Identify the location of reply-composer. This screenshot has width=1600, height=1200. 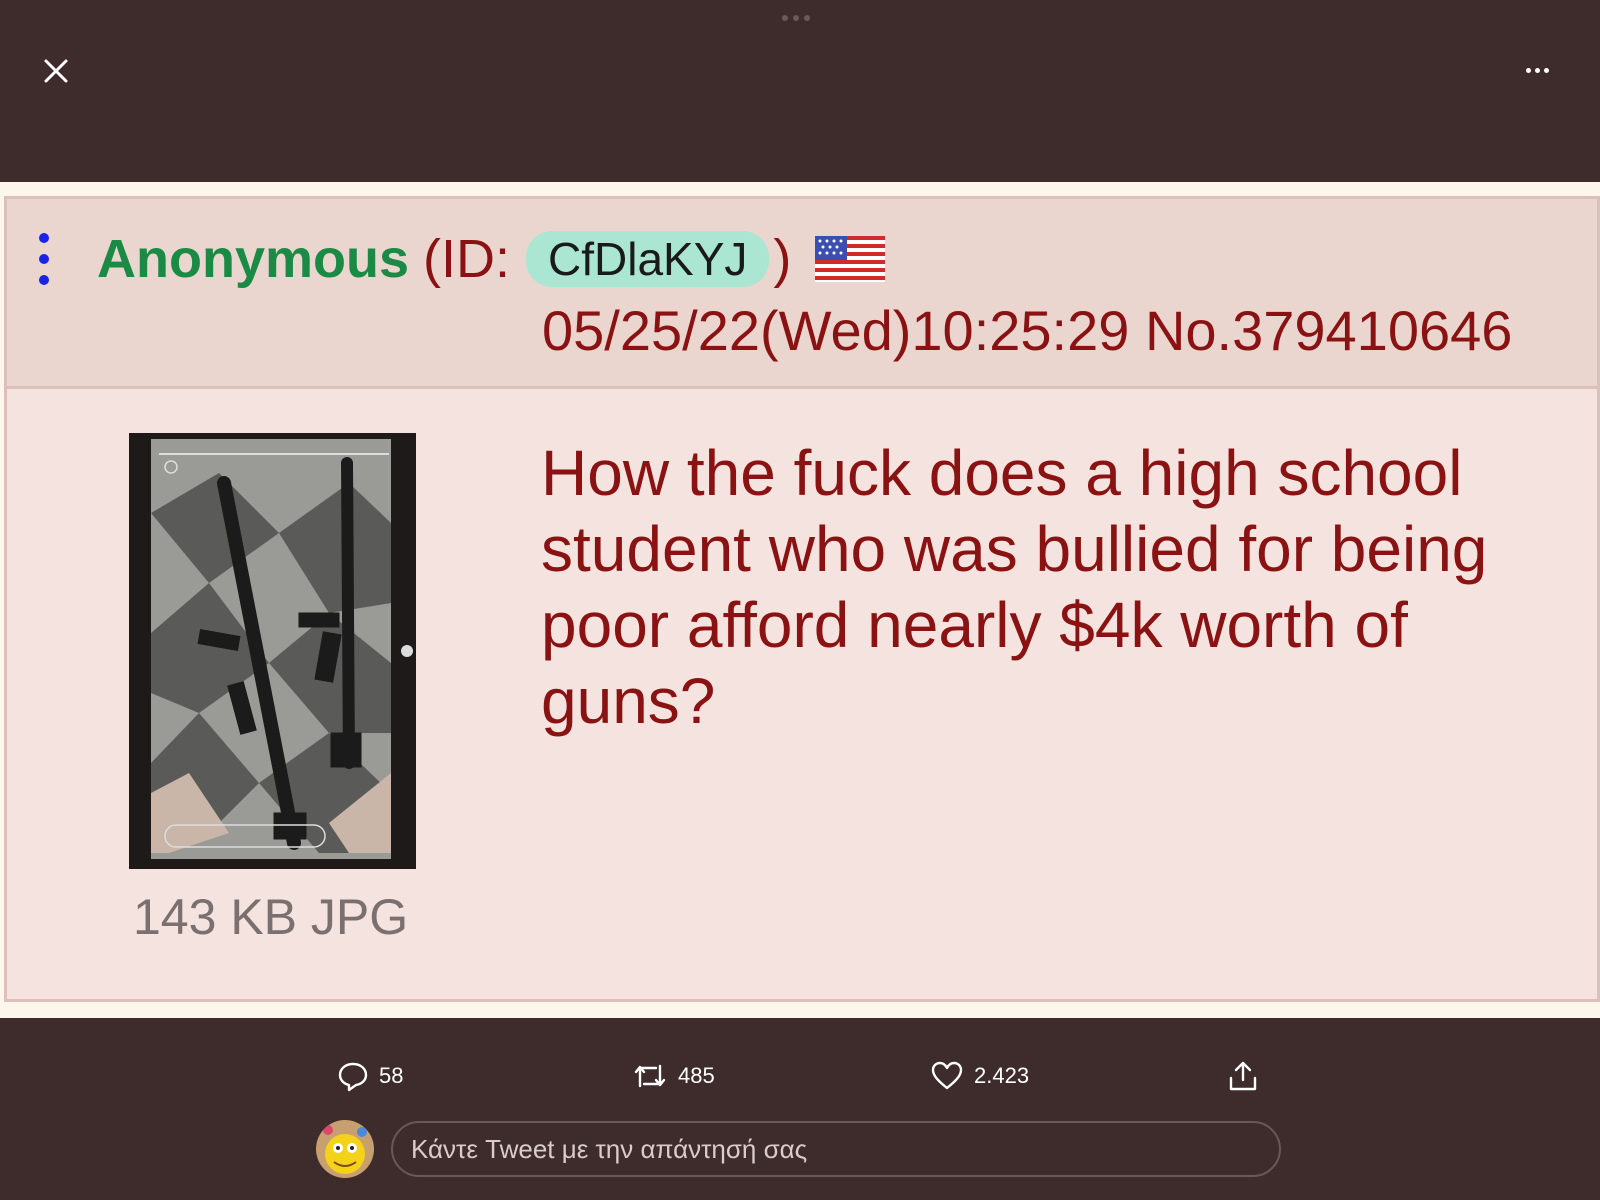
(801, 1149).